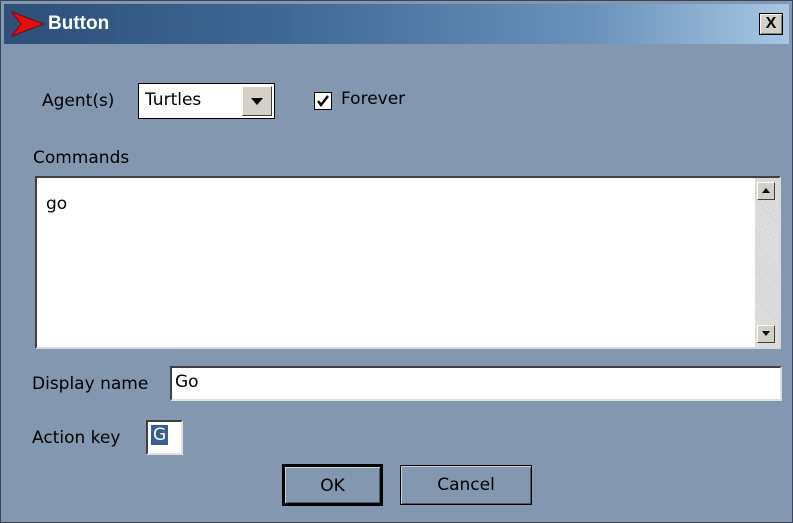  I want to click on chevron-up-icon, so click(766, 190).